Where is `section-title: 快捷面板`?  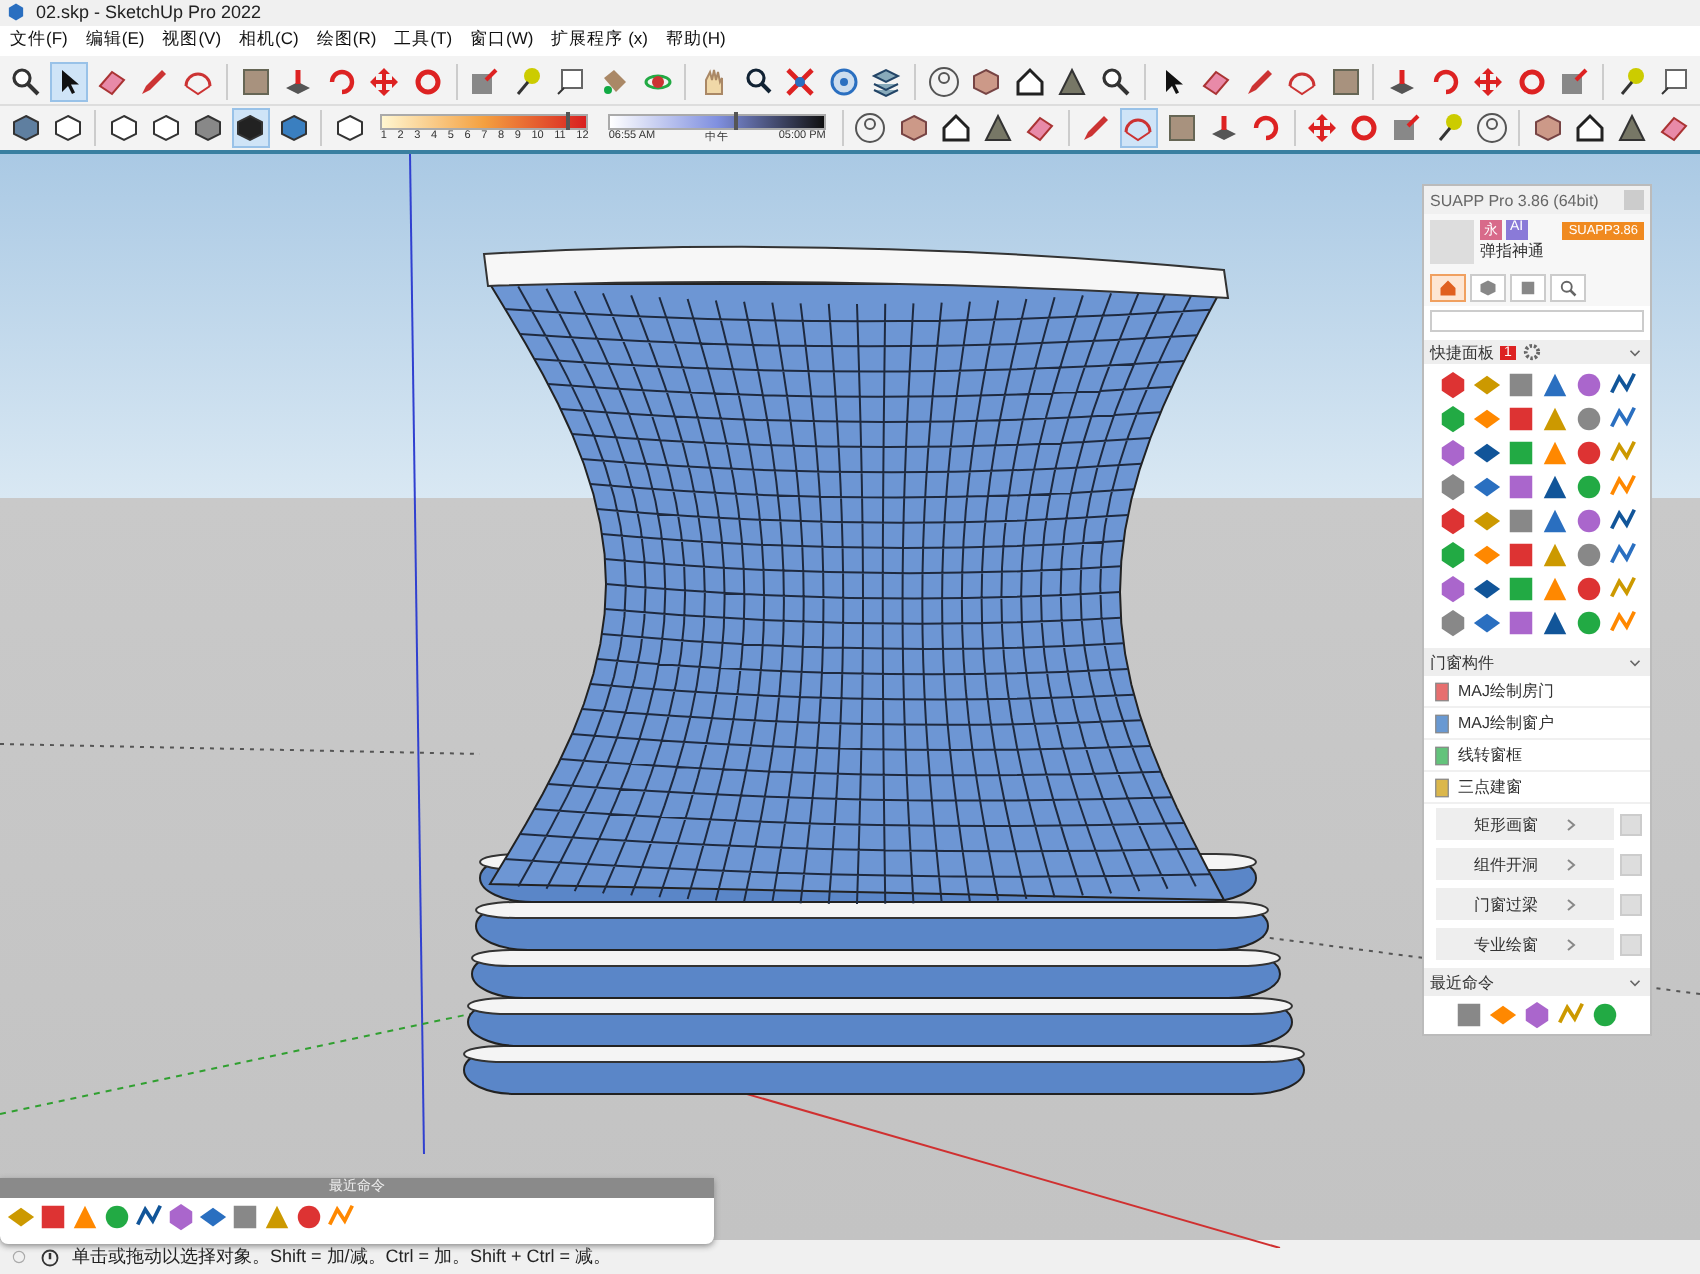
section-title: 快捷面板 is located at coordinates (1462, 352).